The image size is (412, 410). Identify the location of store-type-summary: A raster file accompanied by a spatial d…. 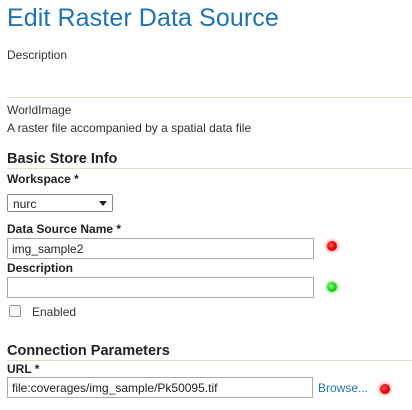
(129, 128).